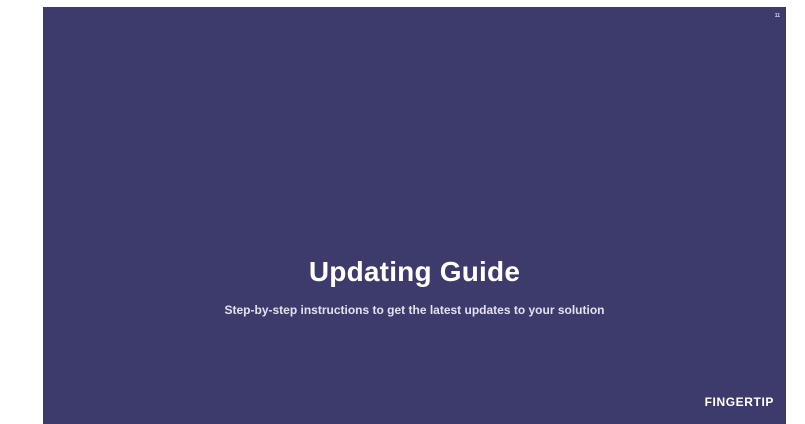 The width and height of the screenshot is (805, 424). Describe the element at coordinates (414, 271) in the screenshot. I see `slide-title: Updating Guide` at that location.